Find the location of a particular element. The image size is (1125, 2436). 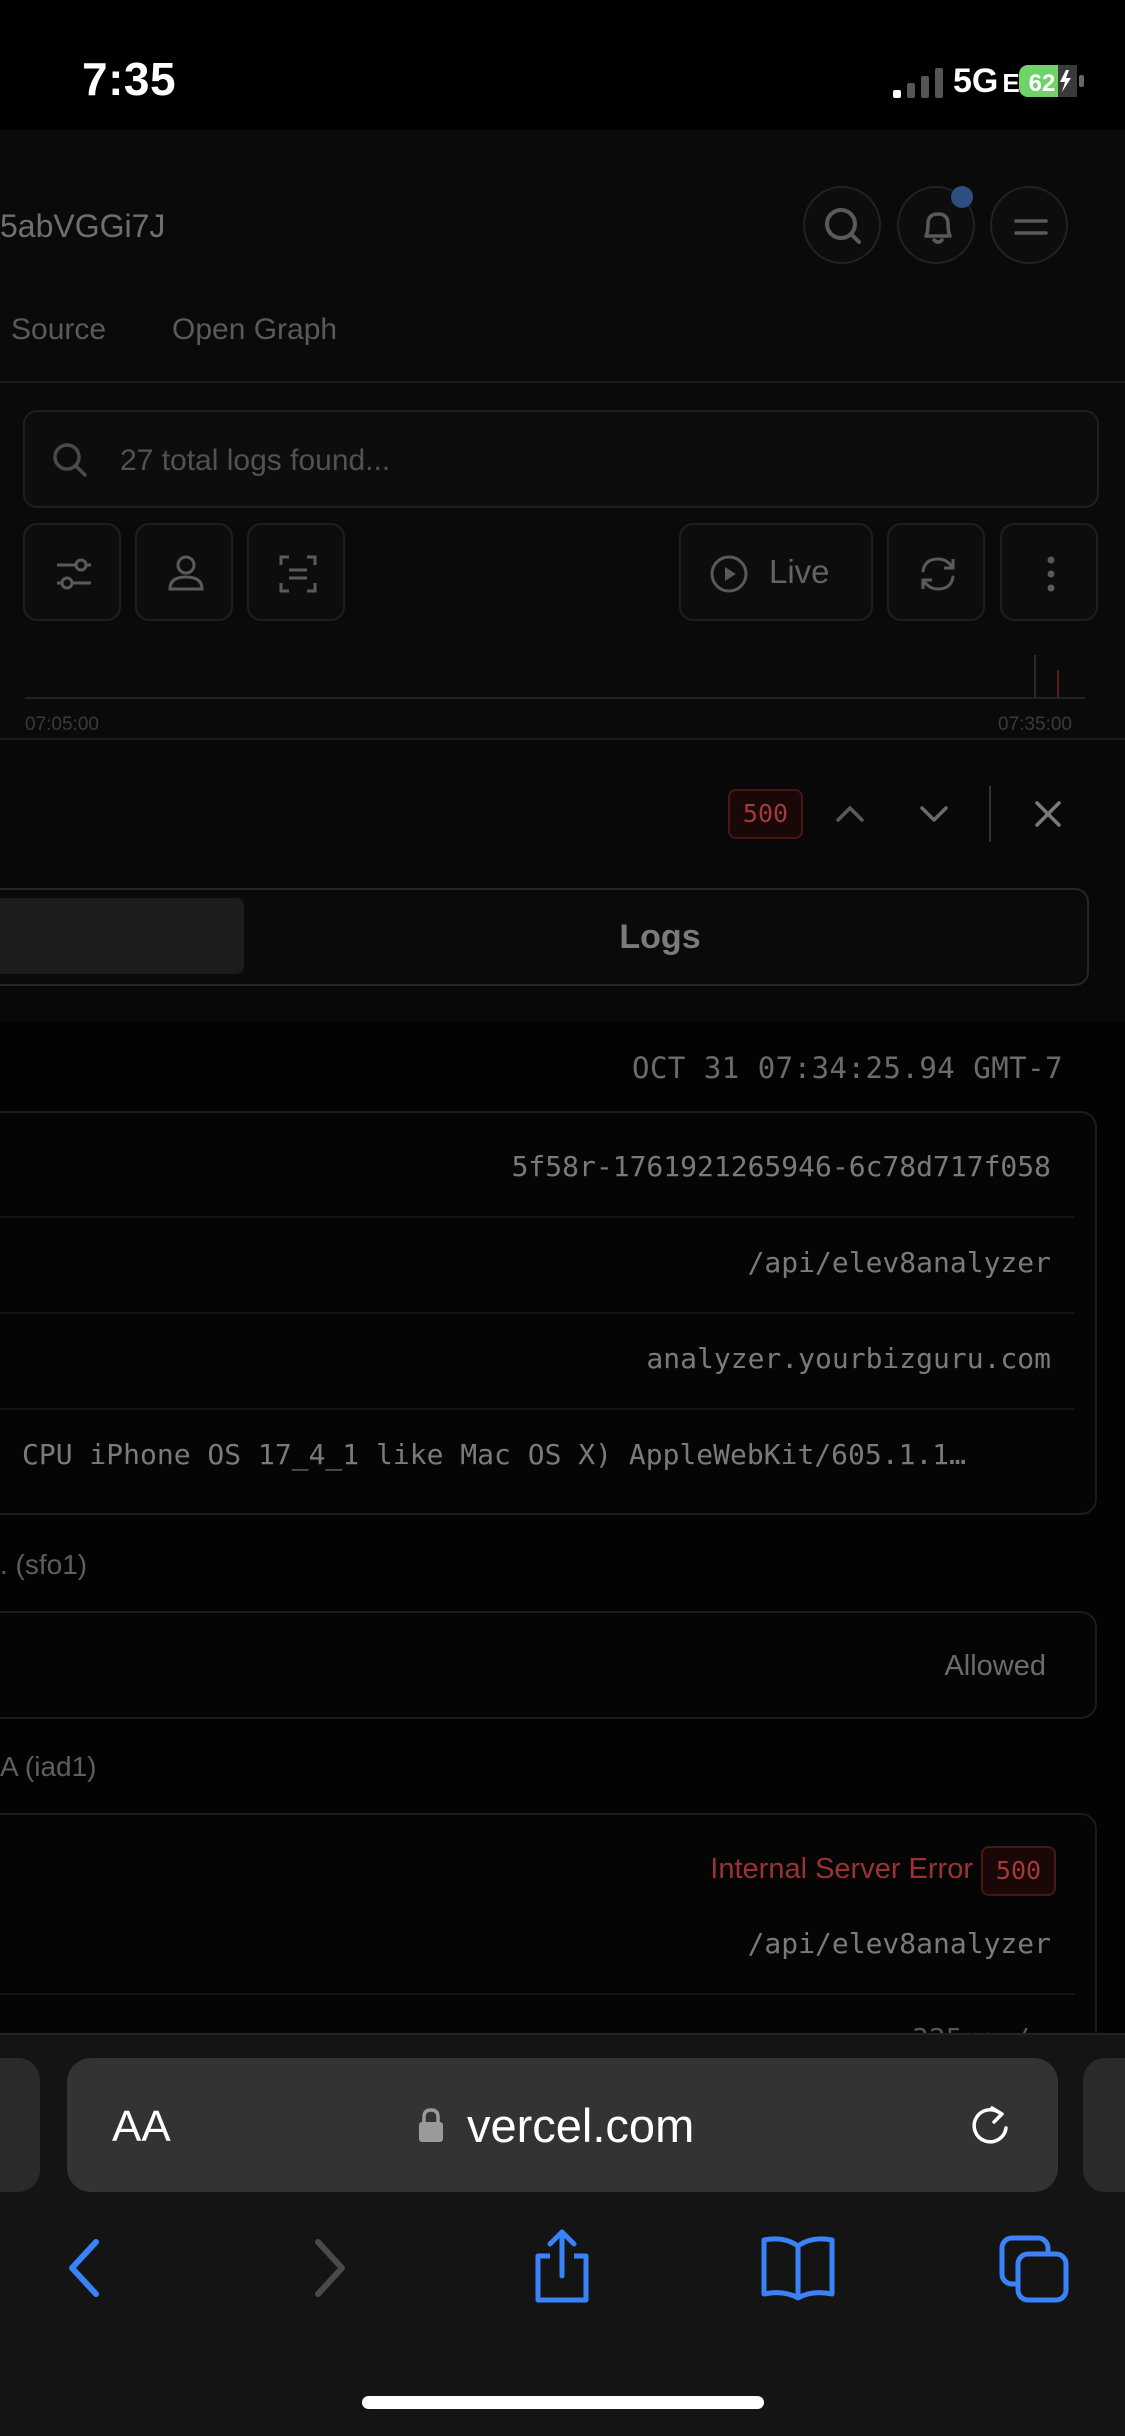

user-icon is located at coordinates (186, 573).